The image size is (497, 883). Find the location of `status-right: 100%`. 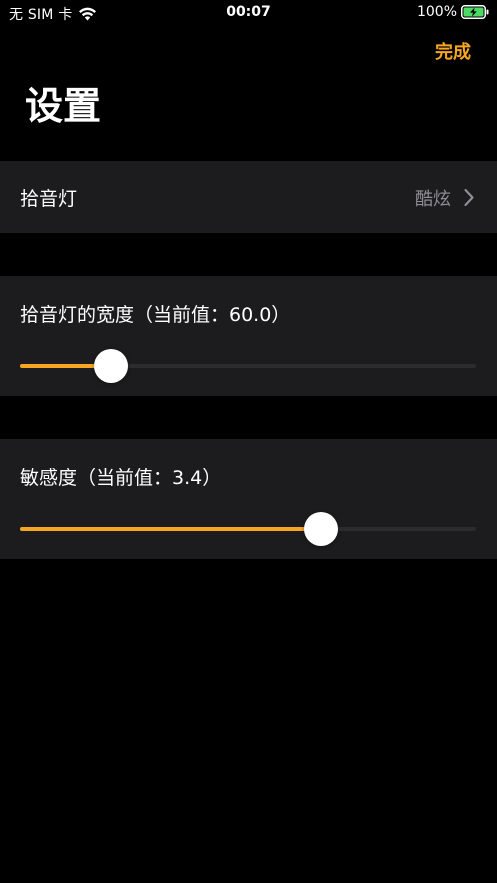

status-right: 100% is located at coordinates (453, 12).